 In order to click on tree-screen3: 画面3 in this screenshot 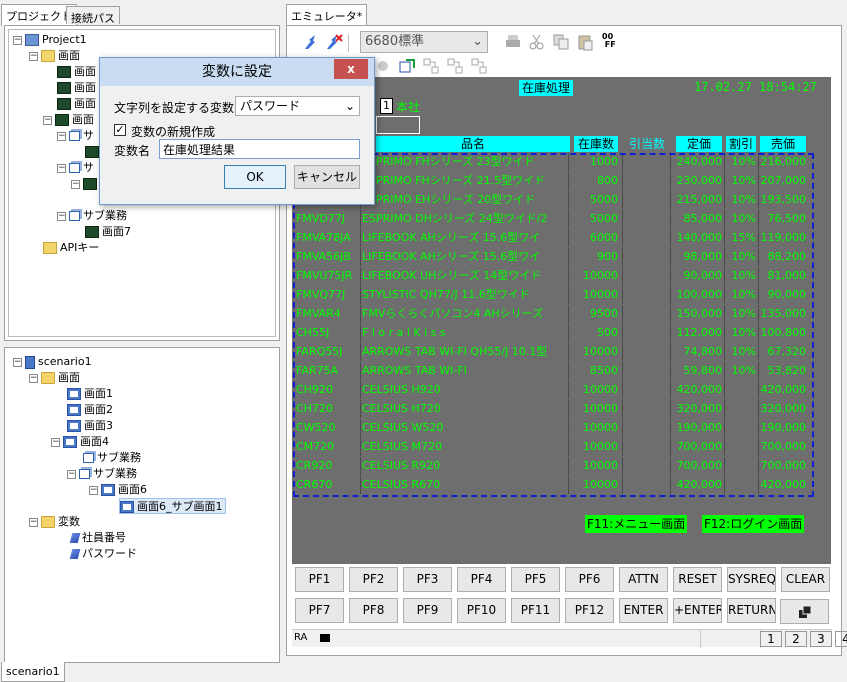, I will do `click(90, 426)`.